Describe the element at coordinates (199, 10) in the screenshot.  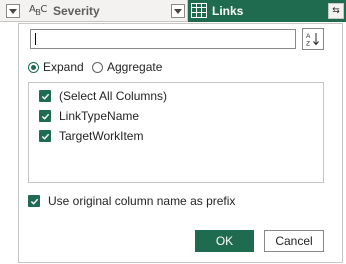
I see `table-icon` at that location.